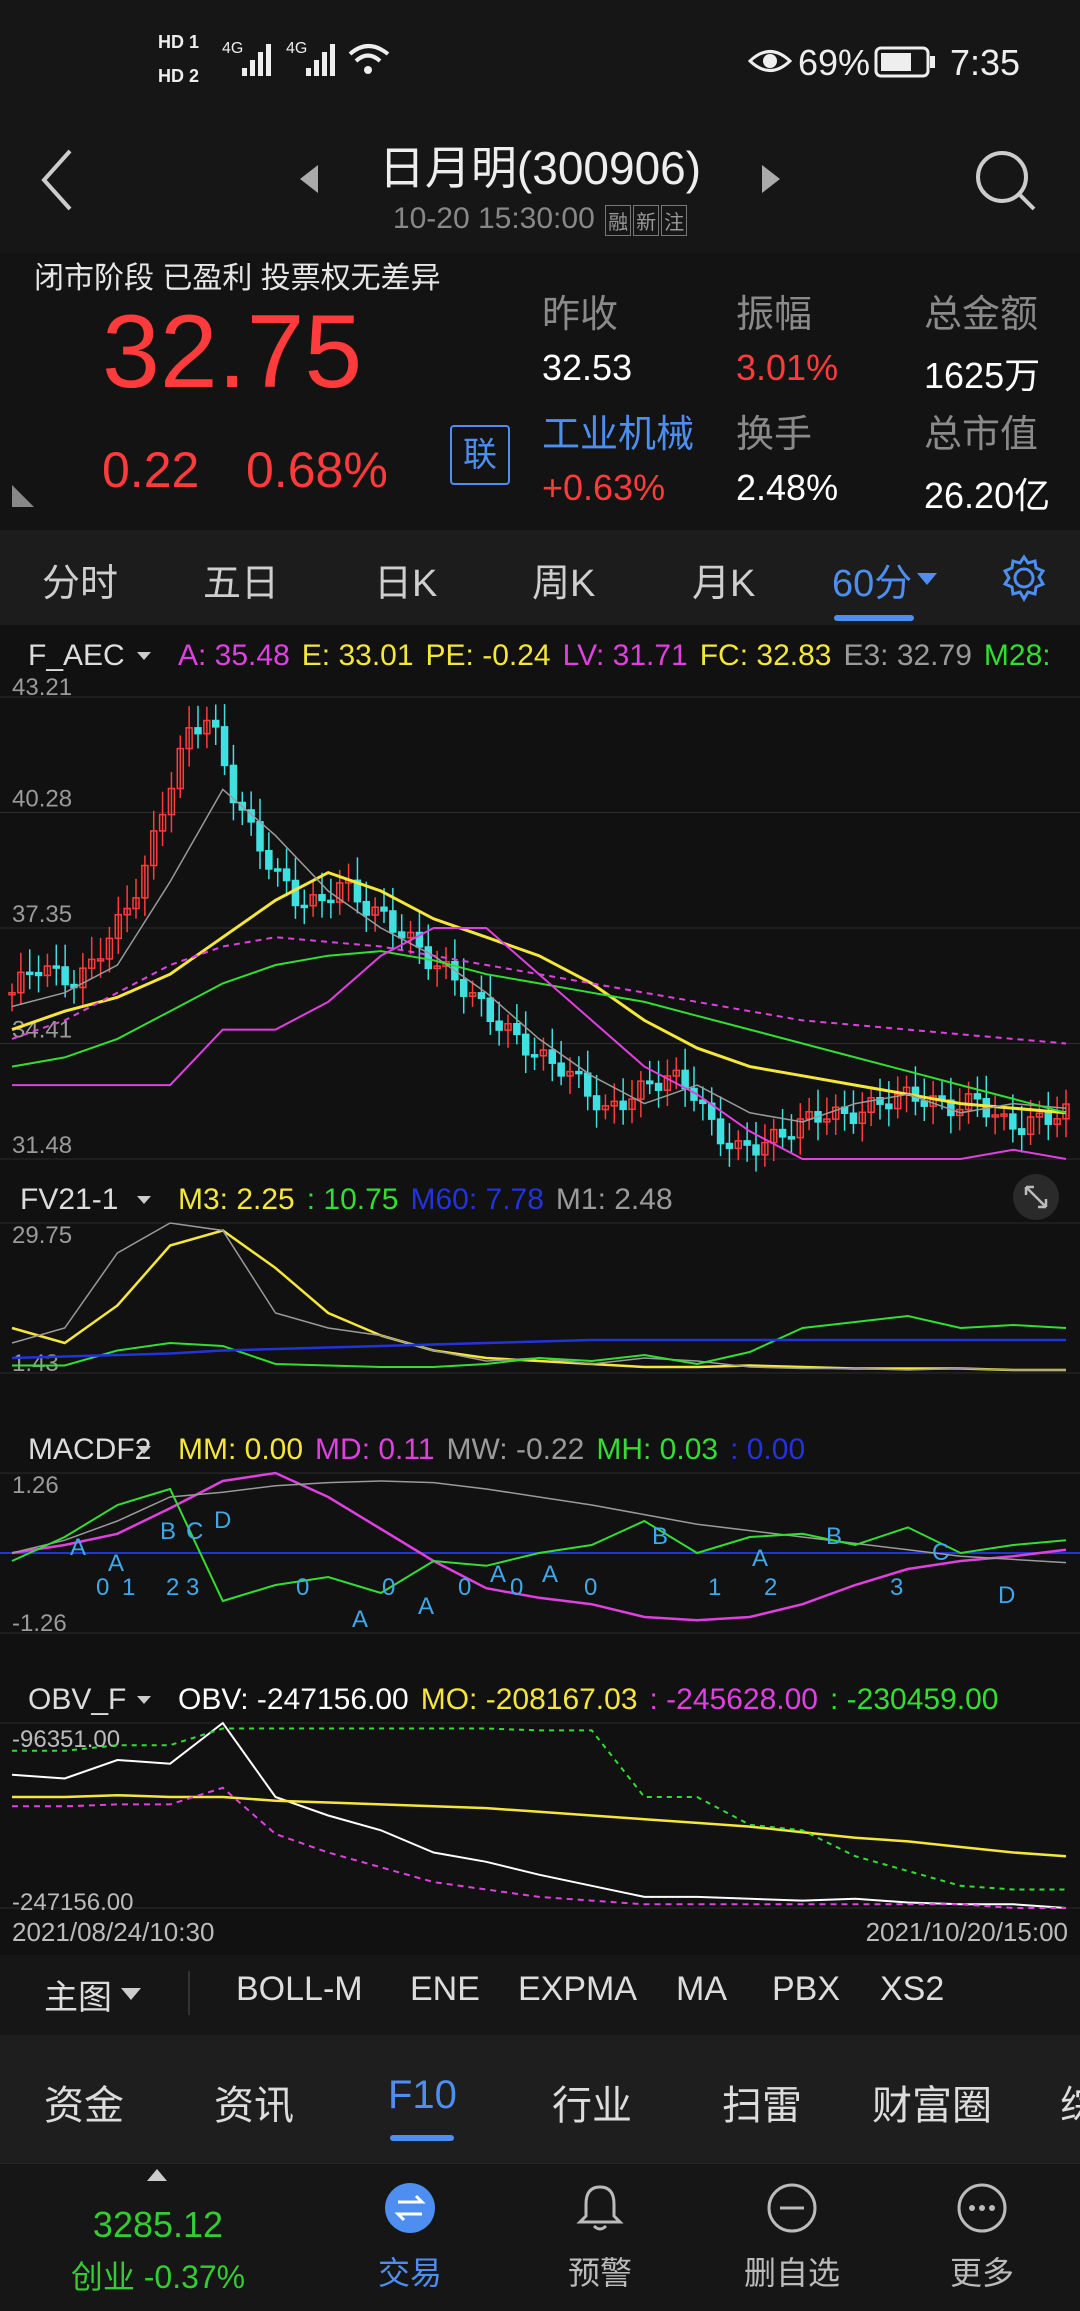 This screenshot has width=1080, height=2311. I want to click on legend-item: E3: 32.79, so click(907, 655).